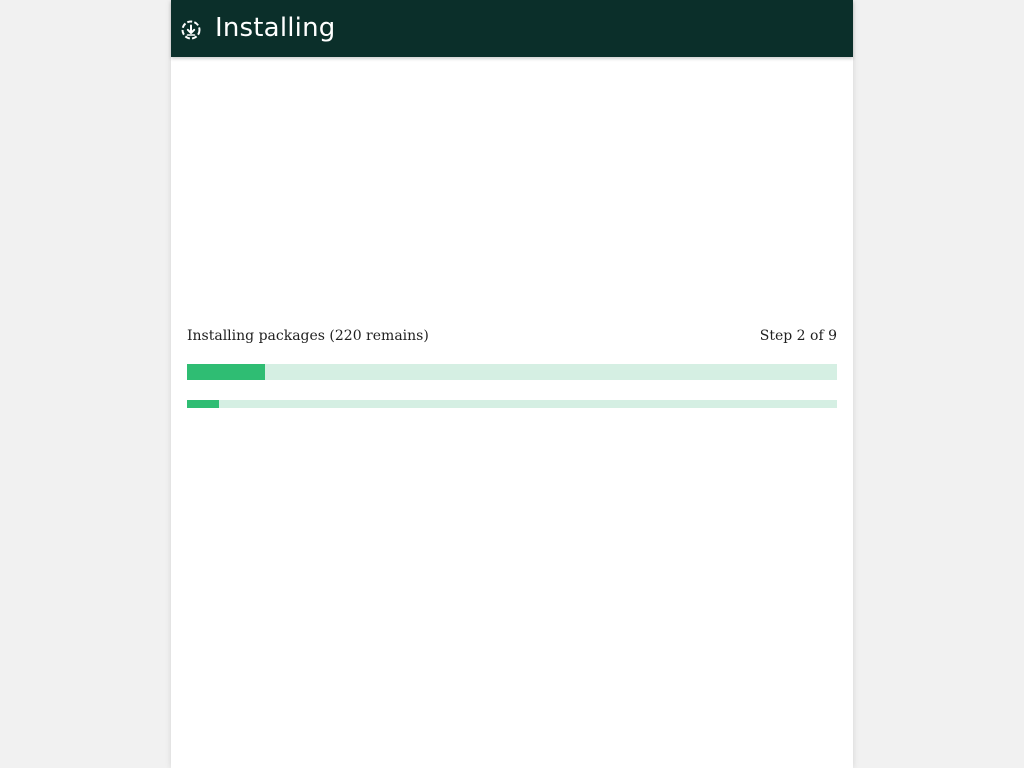 This screenshot has height=768, width=1024. Describe the element at coordinates (308, 336) in the screenshot. I see `status-message: Installing packages (220 remains)` at that location.